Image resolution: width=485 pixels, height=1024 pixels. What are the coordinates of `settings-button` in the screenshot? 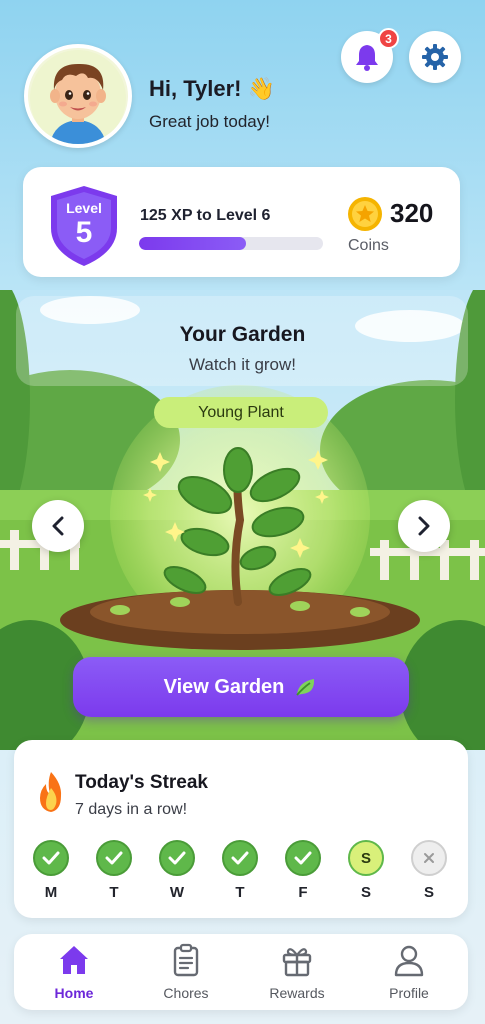 It's located at (435, 57).